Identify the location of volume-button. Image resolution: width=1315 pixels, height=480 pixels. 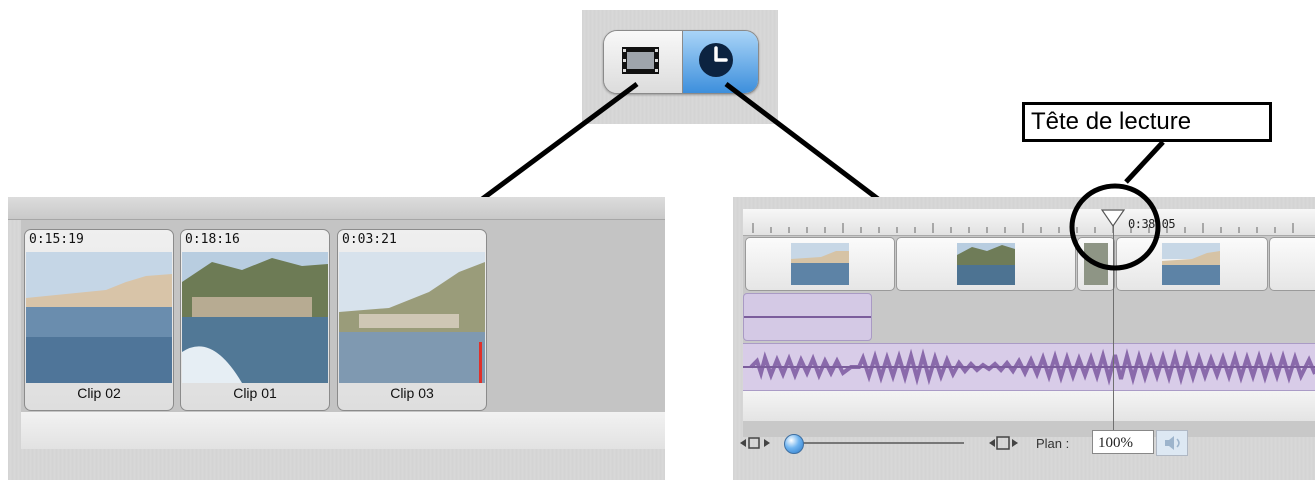
(1172, 443).